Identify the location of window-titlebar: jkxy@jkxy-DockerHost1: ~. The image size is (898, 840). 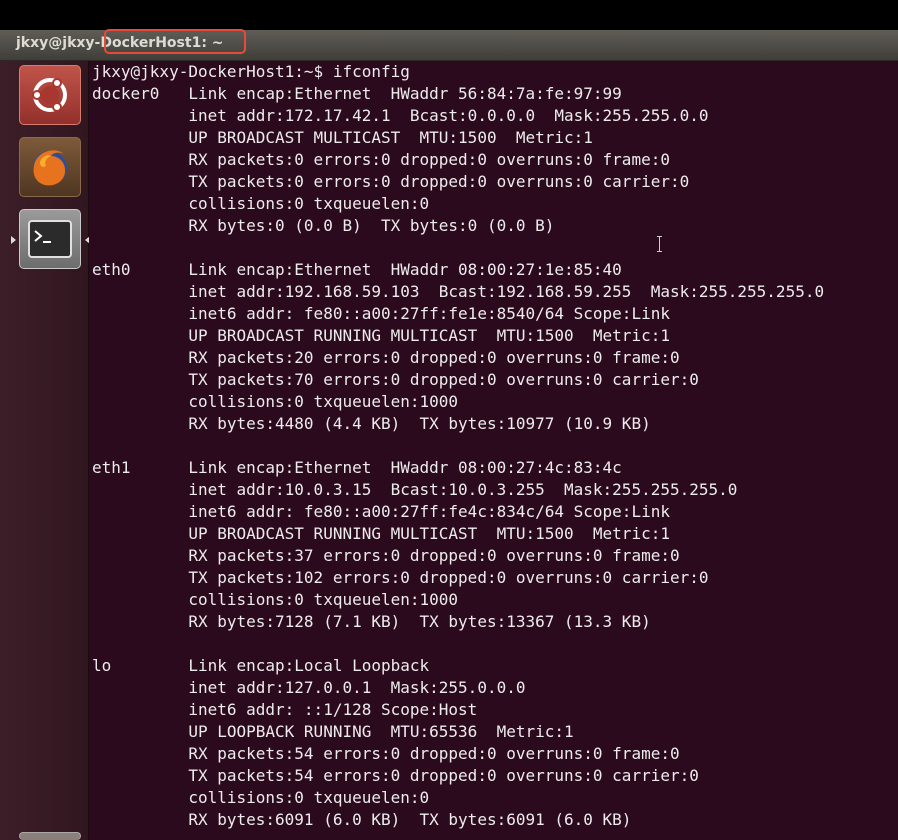
(449, 45).